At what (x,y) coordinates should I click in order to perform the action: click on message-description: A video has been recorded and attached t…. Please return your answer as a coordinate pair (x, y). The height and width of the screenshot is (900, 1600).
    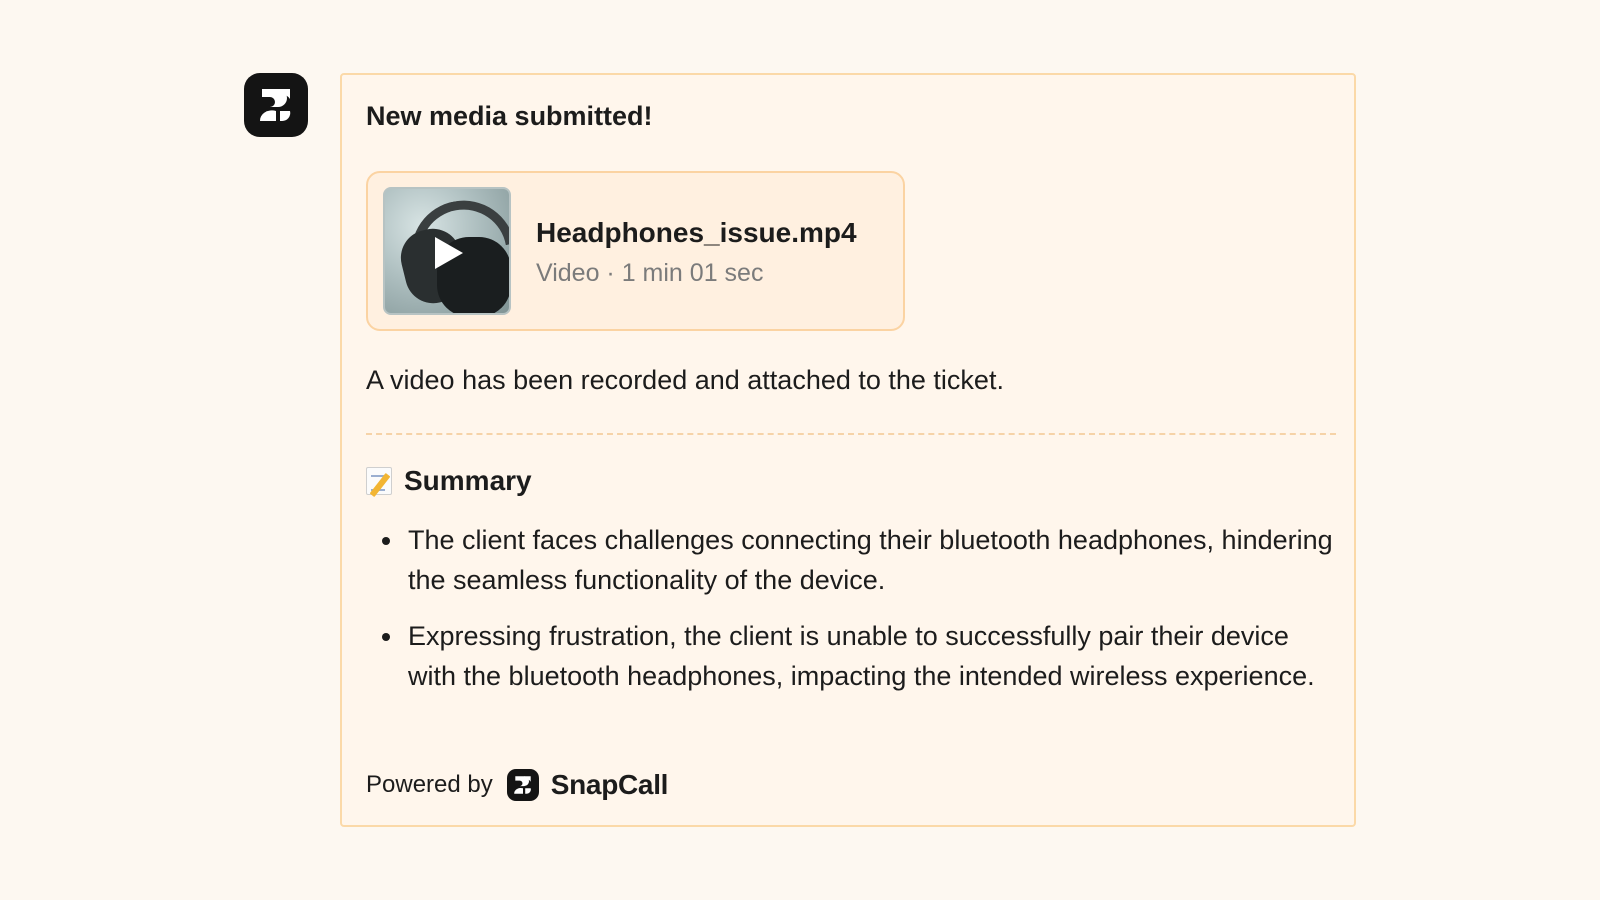
    Looking at the image, I should click on (685, 380).